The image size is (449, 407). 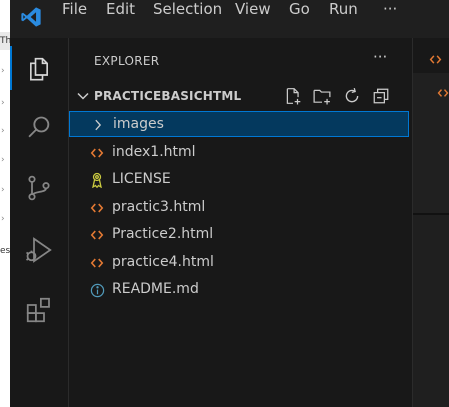 I want to click on menu-selection: Selection, so click(x=187, y=19).